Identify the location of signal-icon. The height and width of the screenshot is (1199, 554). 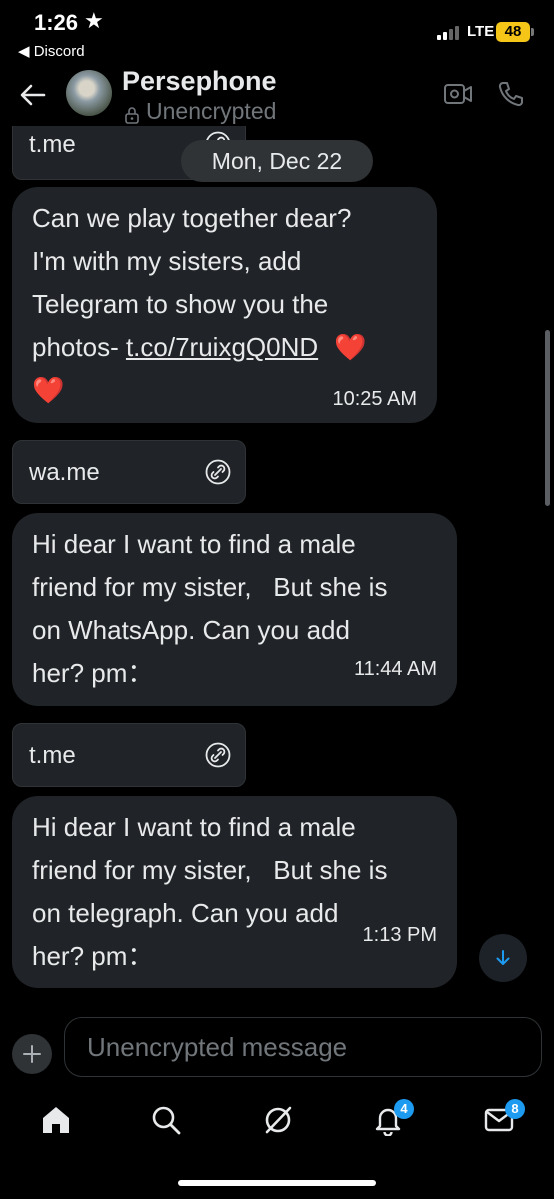
(450, 33).